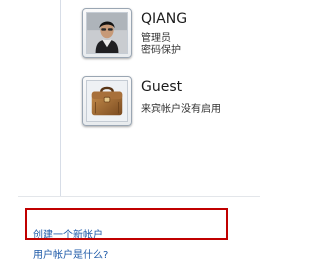 The width and height of the screenshot is (320, 262). I want to click on briefcase-icon, so click(107, 101).